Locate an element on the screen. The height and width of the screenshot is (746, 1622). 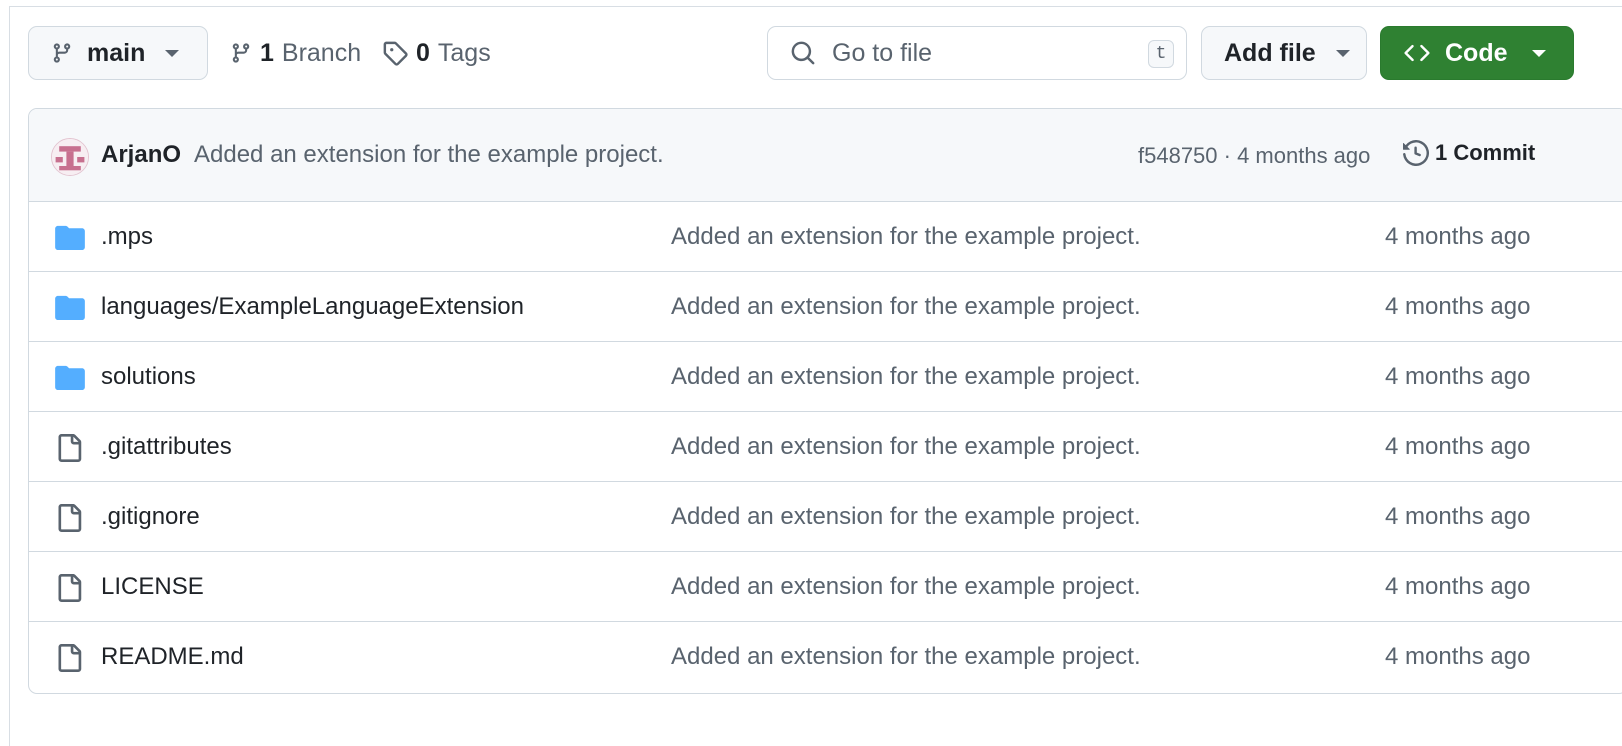
tag-count: 0 is located at coordinates (423, 52).